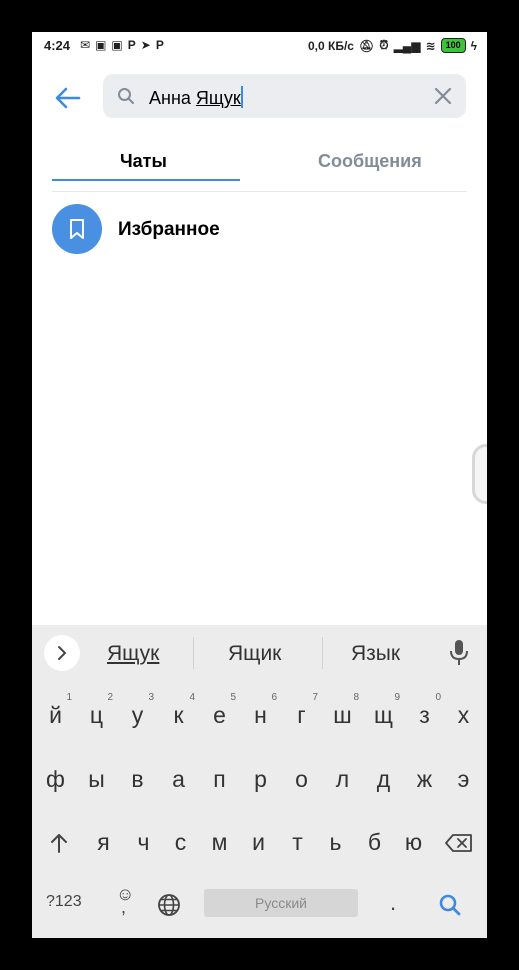 This screenshot has width=519, height=970. What do you see at coordinates (342, 779) in the screenshot?
I see `key: л` at bounding box center [342, 779].